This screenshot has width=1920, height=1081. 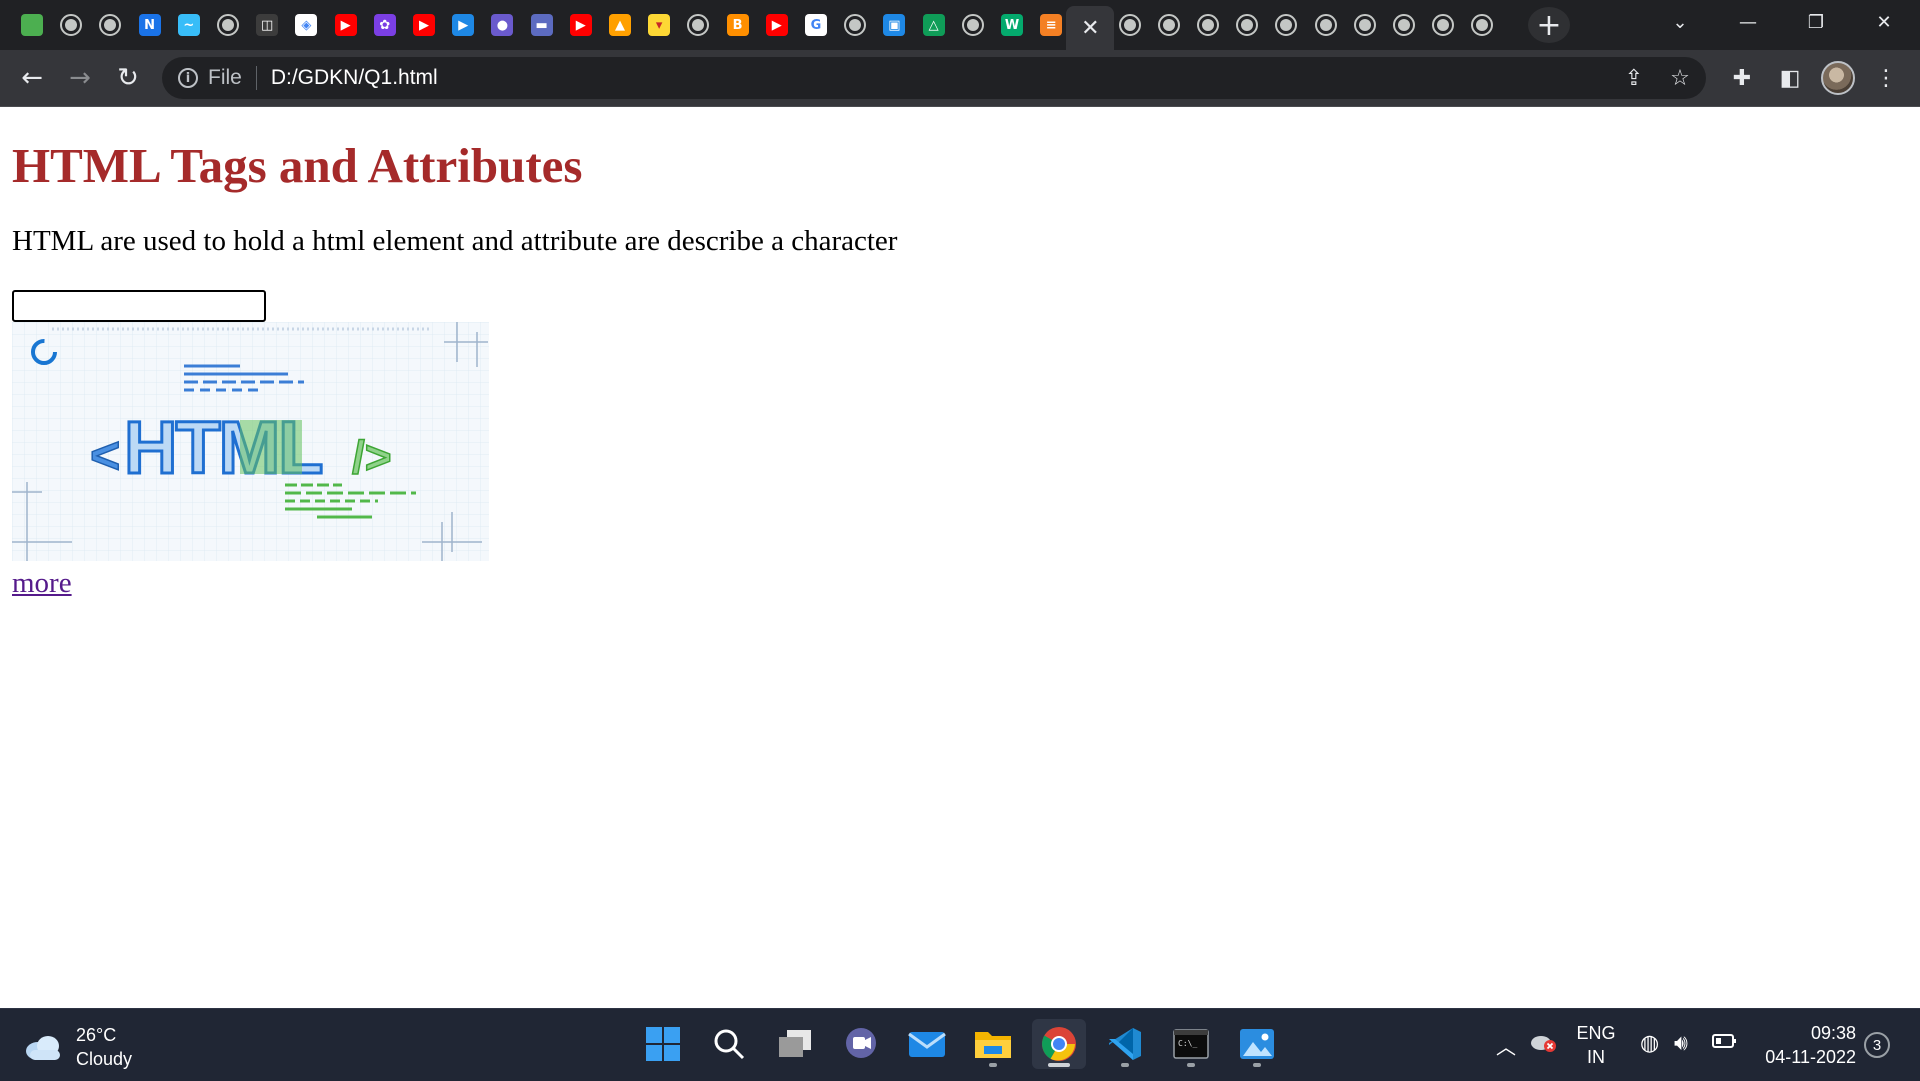 I want to click on teams-chat-button, so click(x=861, y=1044).